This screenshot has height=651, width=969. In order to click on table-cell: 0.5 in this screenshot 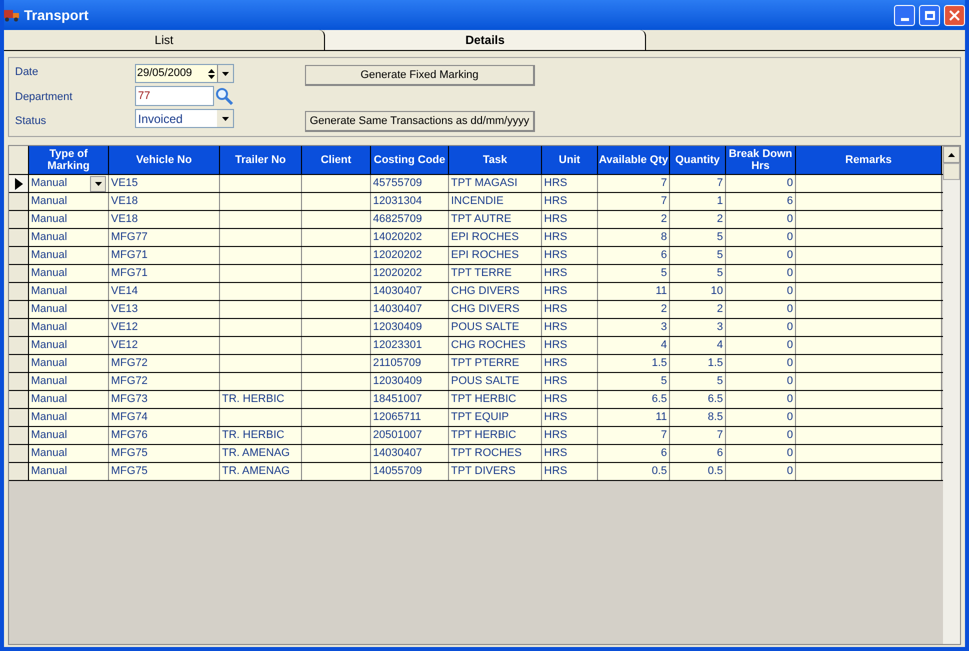, I will do `click(634, 471)`.